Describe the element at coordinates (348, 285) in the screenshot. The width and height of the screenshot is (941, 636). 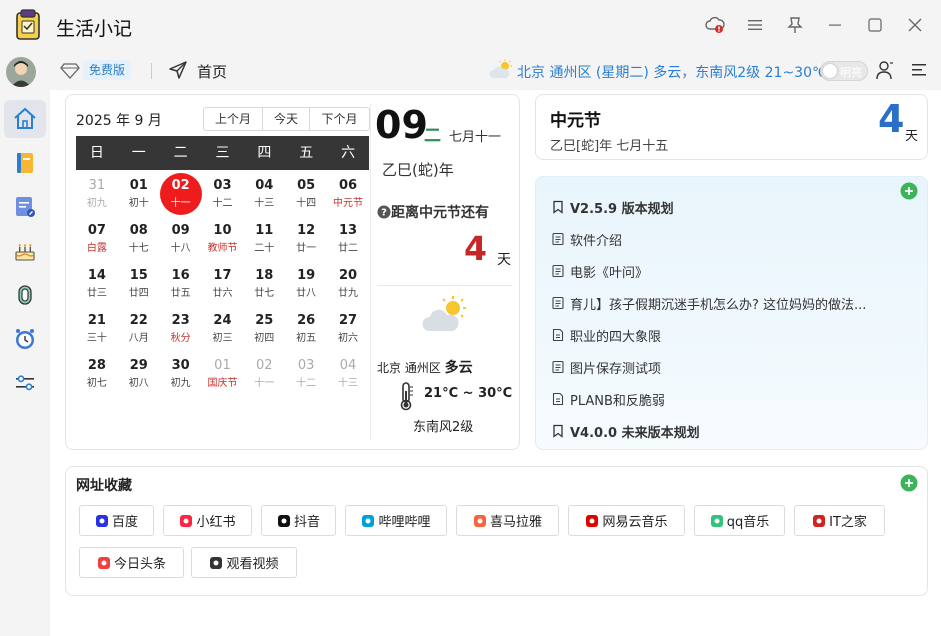
I see `calendar-day: 20 廿九` at that location.